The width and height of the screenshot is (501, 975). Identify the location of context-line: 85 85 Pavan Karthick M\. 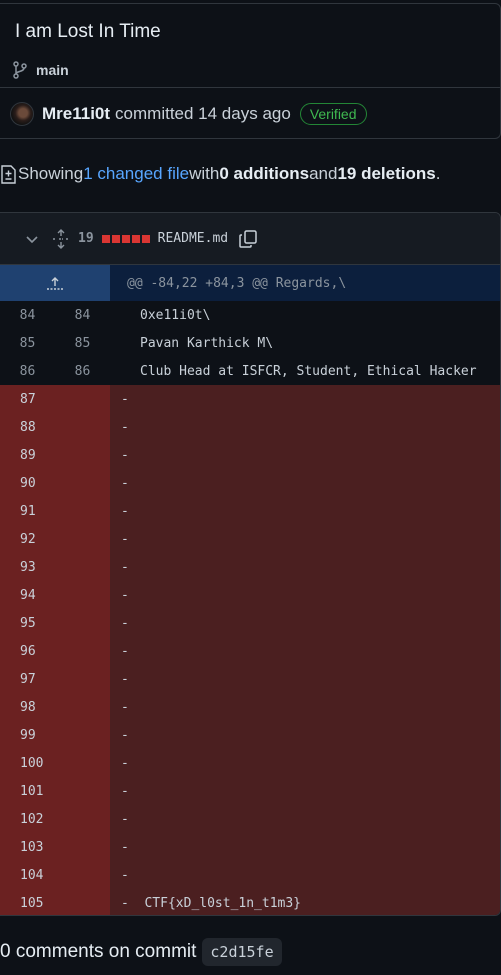
(250, 343).